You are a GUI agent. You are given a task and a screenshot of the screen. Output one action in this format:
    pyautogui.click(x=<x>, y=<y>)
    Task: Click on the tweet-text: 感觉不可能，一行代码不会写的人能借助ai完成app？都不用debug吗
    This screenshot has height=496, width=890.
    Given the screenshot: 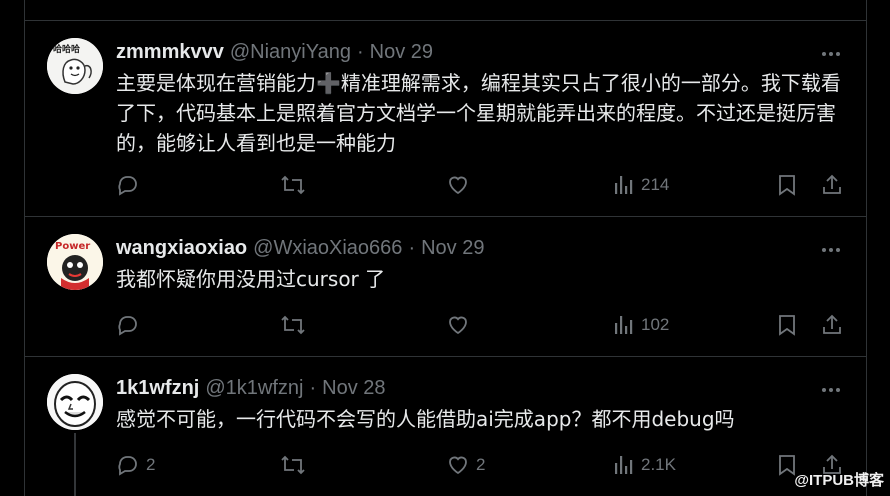 What is the action you would take?
    pyautogui.click(x=425, y=419)
    